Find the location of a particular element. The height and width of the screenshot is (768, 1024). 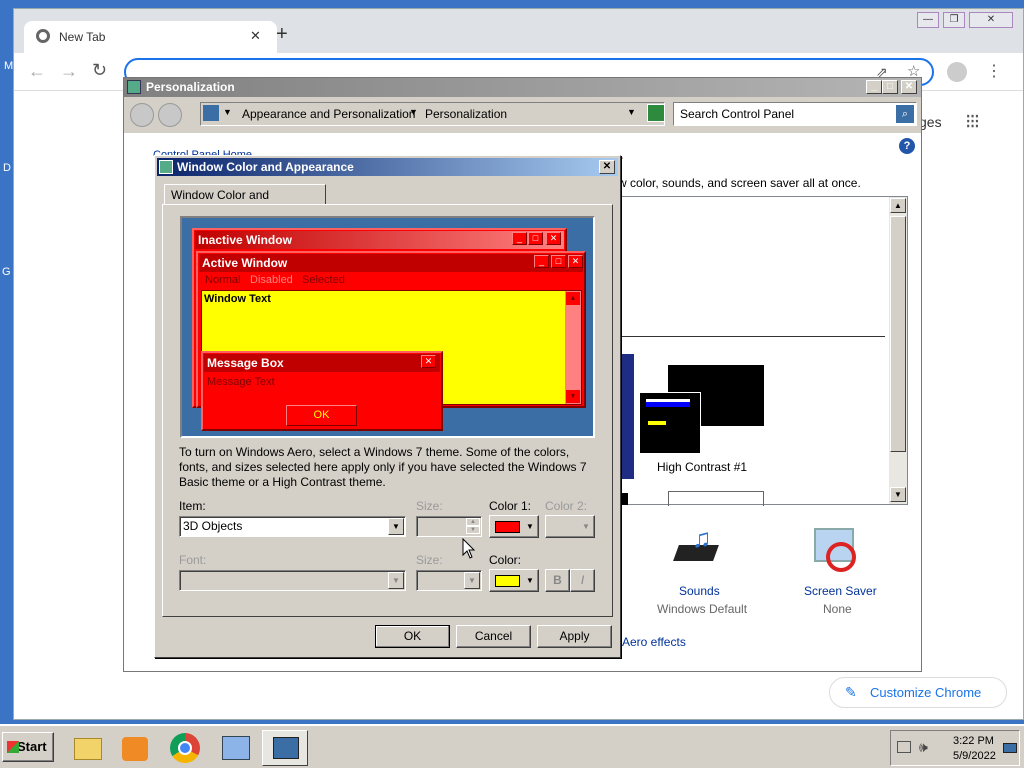

forward-button is located at coordinates (170, 115).